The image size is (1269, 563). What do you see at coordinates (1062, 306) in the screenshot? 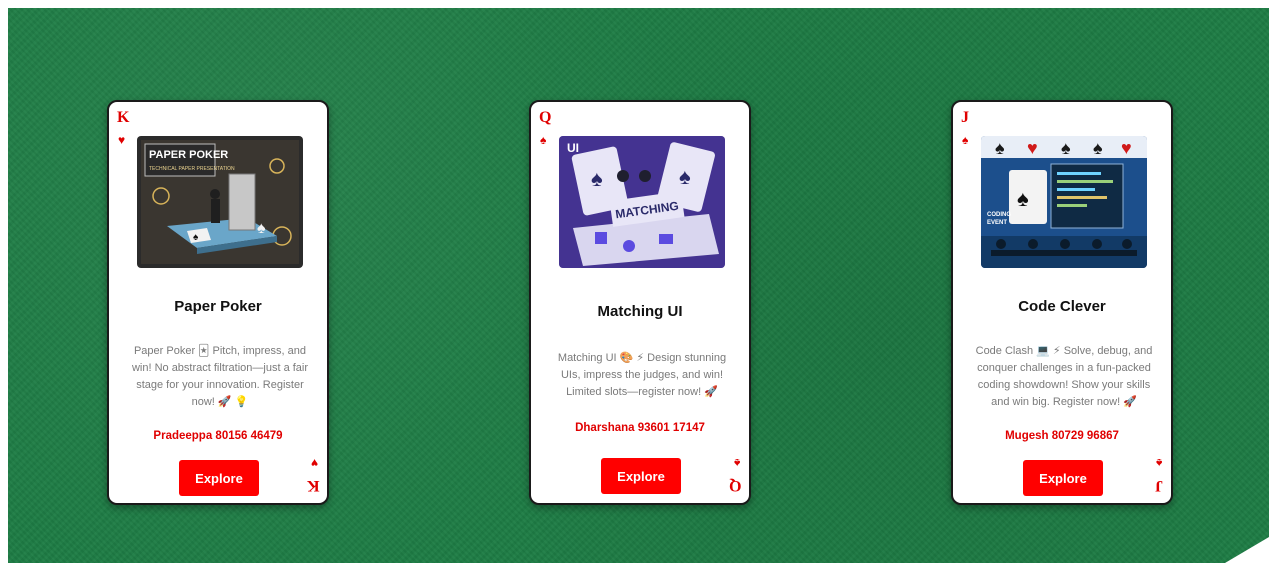
I see `card-title: Code Clever` at bounding box center [1062, 306].